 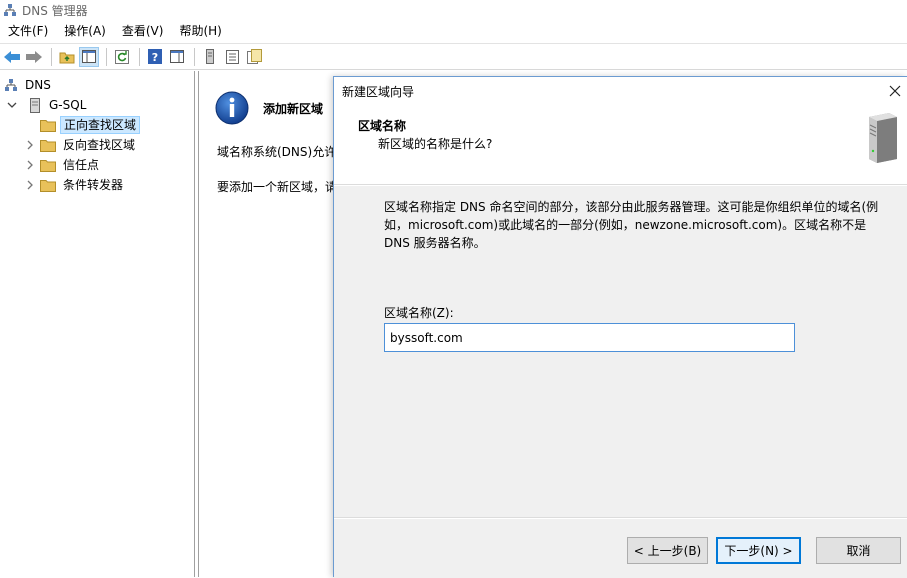 What do you see at coordinates (67, 57) in the screenshot?
I see `folder-up-icon` at bounding box center [67, 57].